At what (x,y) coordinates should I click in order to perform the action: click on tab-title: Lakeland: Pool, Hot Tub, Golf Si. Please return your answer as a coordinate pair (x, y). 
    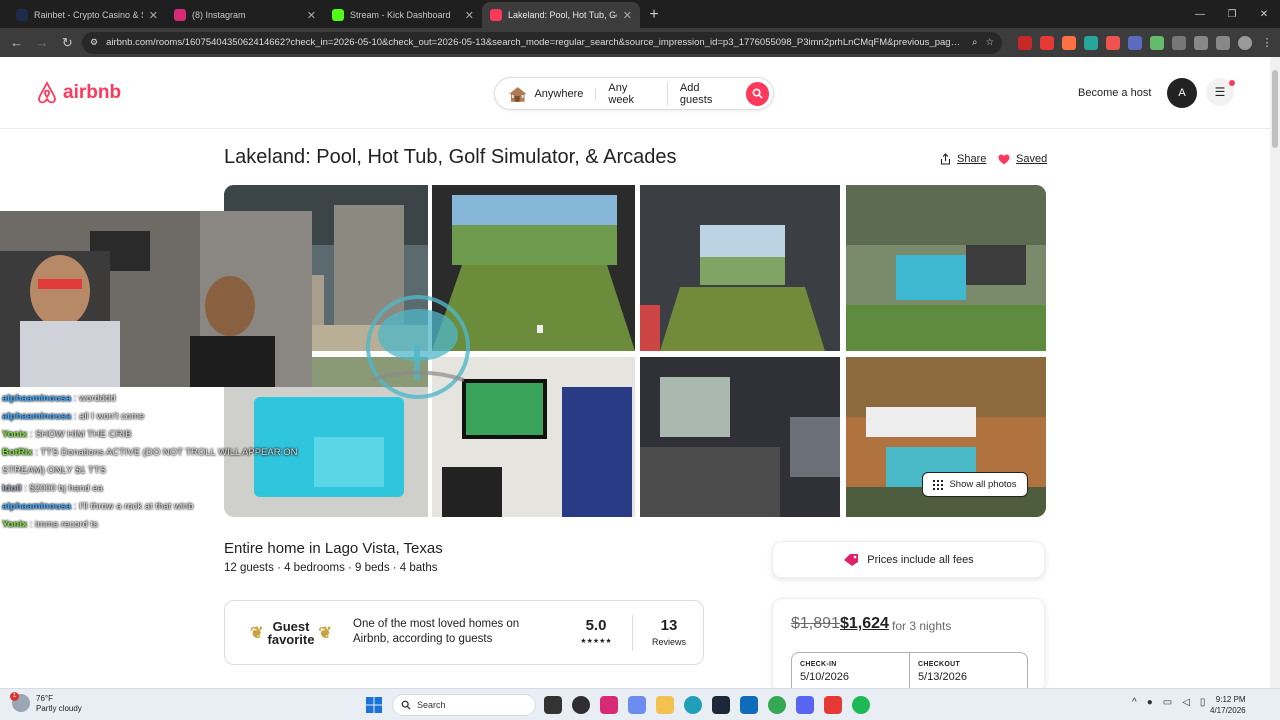
    Looking at the image, I should click on (562, 15).